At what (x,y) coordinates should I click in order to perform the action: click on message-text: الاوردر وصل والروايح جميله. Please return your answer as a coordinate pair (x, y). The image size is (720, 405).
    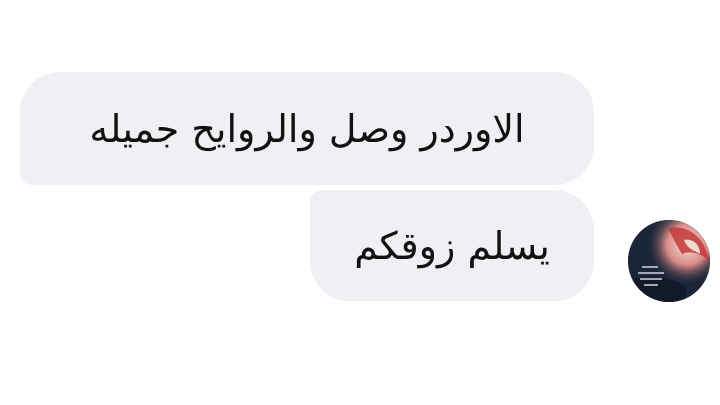
    Looking at the image, I should click on (307, 128).